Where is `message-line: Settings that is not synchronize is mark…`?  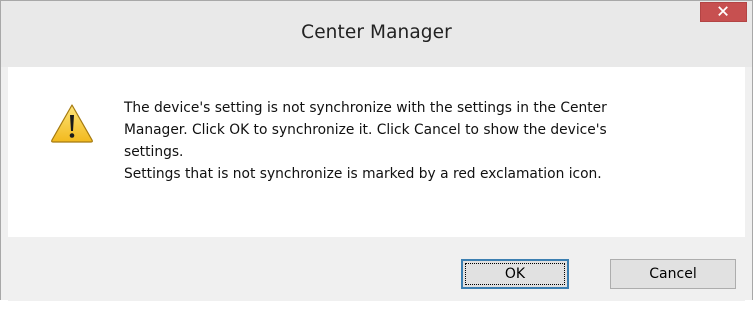 message-line: Settings that is not synchronize is mark… is located at coordinates (363, 174).